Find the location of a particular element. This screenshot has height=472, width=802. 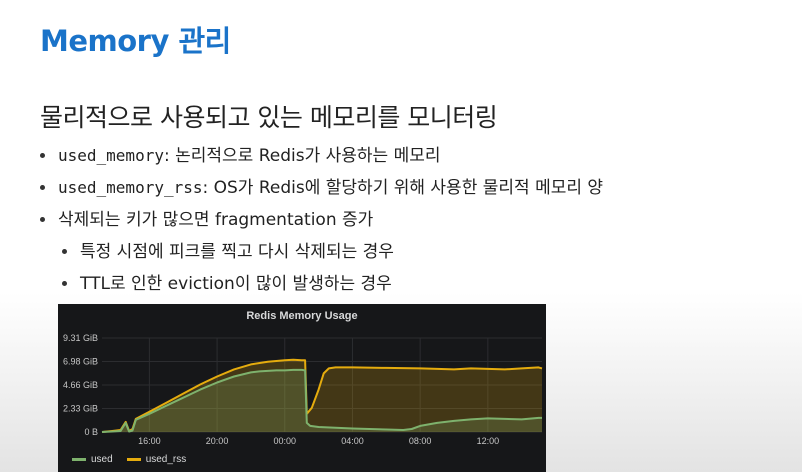

bullet-code: used_memory_rss is located at coordinates (130, 187).